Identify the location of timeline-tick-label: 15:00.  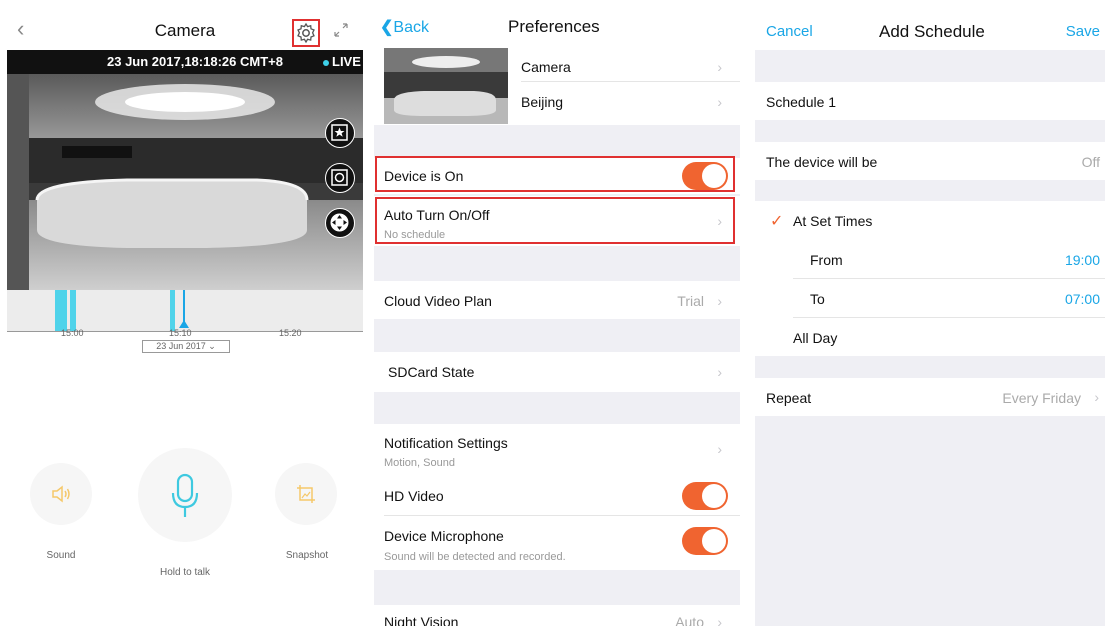
(72, 333).